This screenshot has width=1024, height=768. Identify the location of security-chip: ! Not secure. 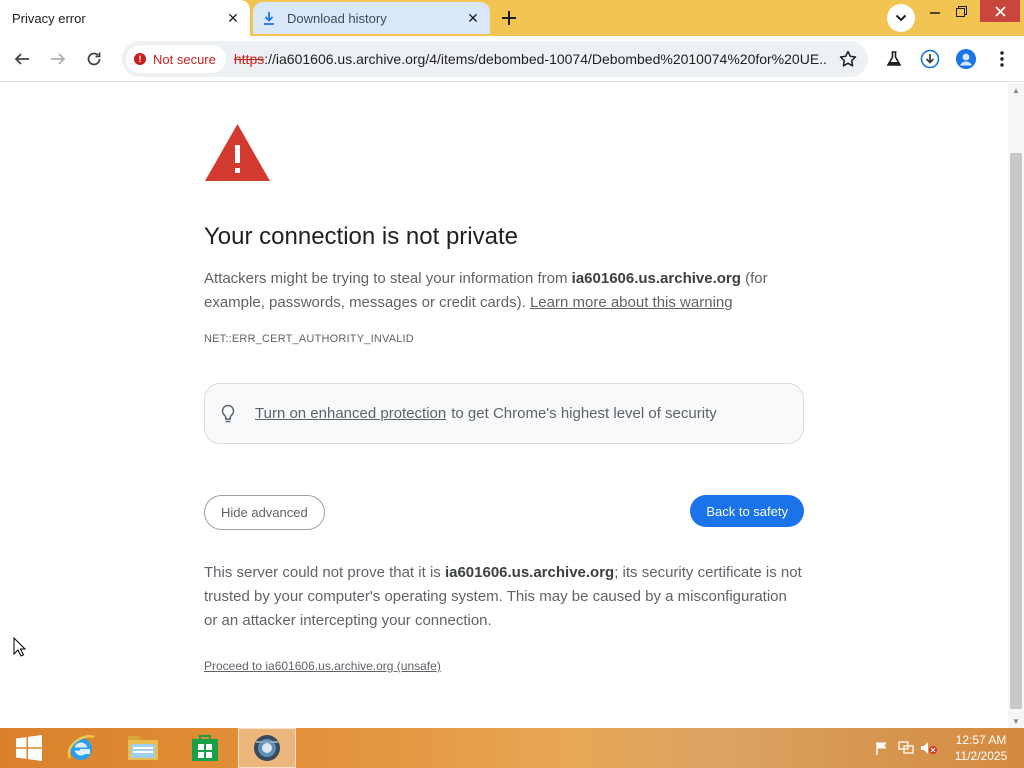
(176, 59).